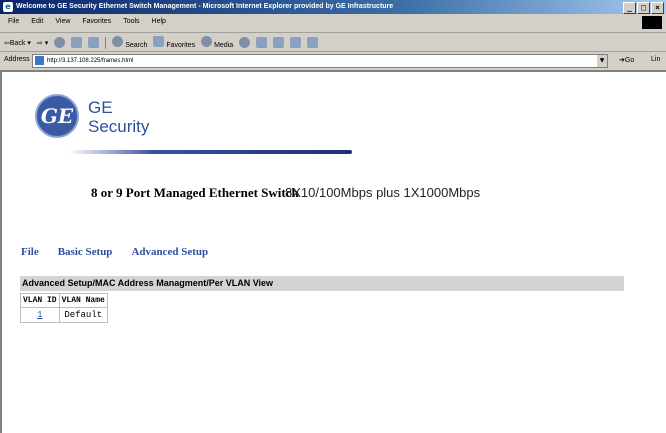 The width and height of the screenshot is (666, 433). What do you see at coordinates (159, 21) in the screenshot?
I see `menu-help: Help` at bounding box center [159, 21].